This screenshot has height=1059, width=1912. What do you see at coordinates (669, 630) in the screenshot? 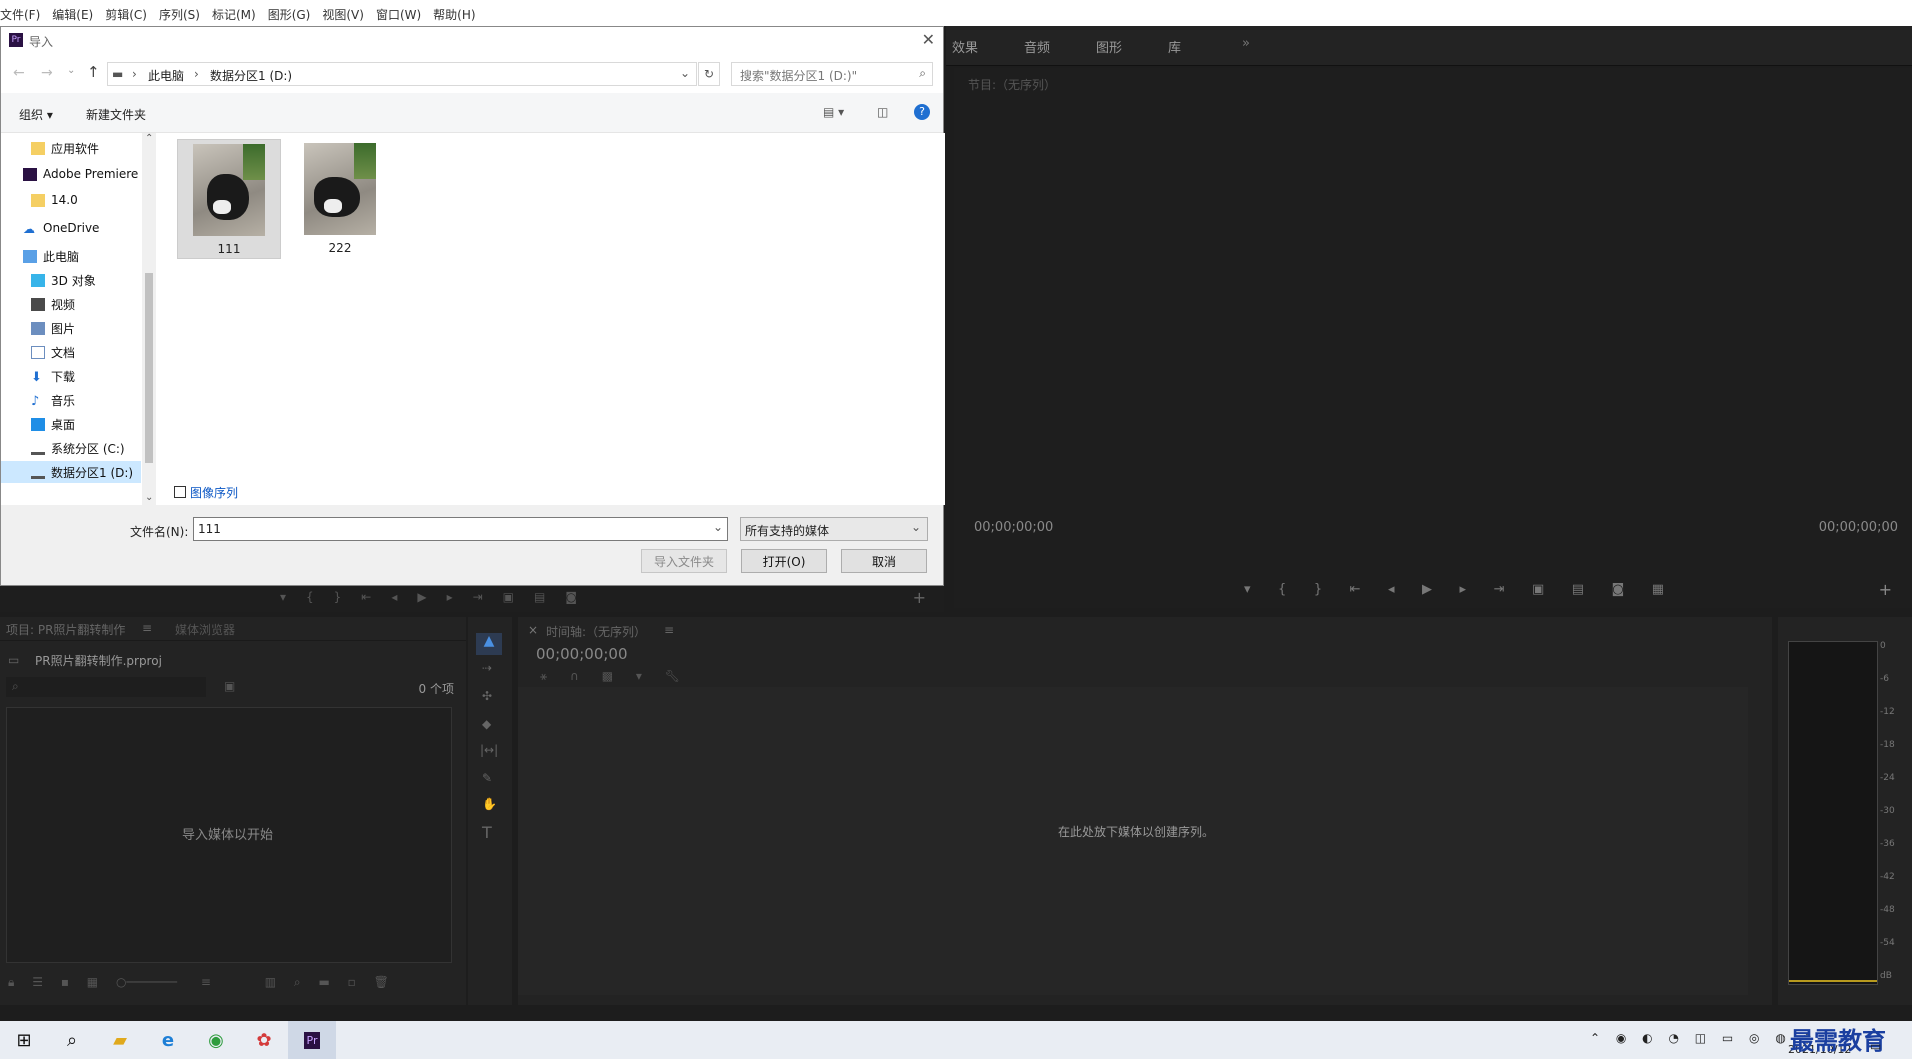
I see `timeline-menu-icon: ≡` at bounding box center [669, 630].